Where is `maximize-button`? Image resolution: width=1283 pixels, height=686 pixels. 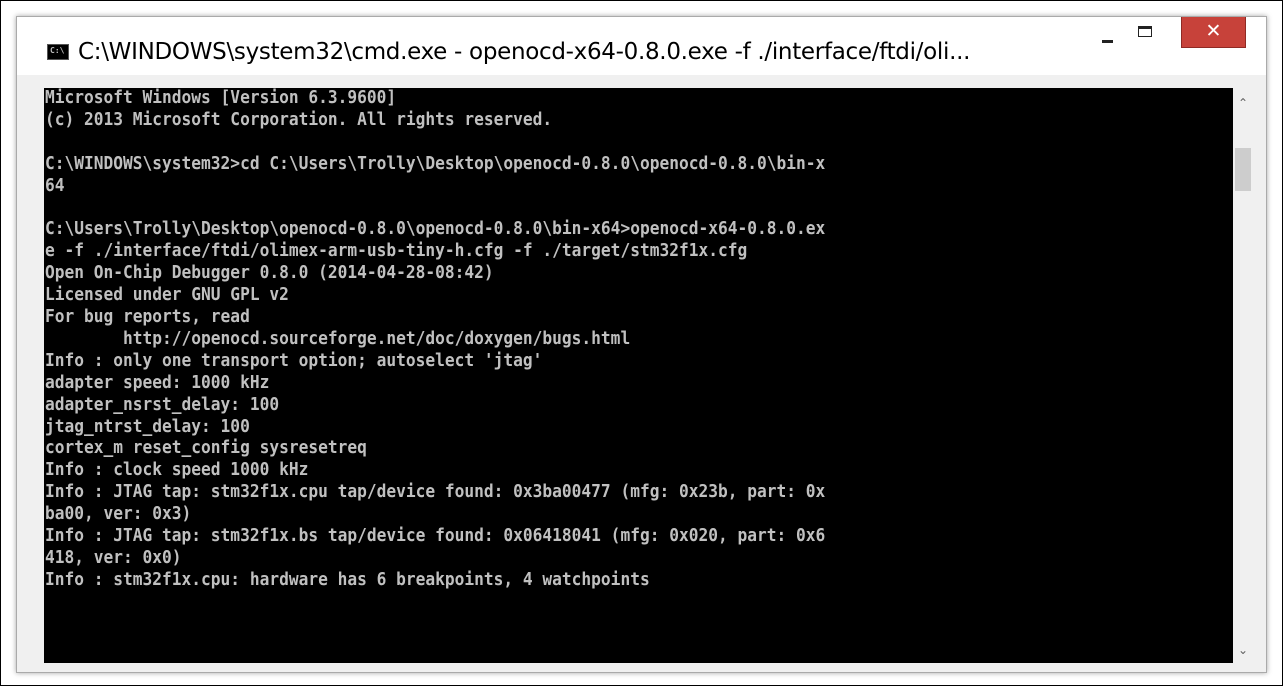
maximize-button is located at coordinates (1145, 34).